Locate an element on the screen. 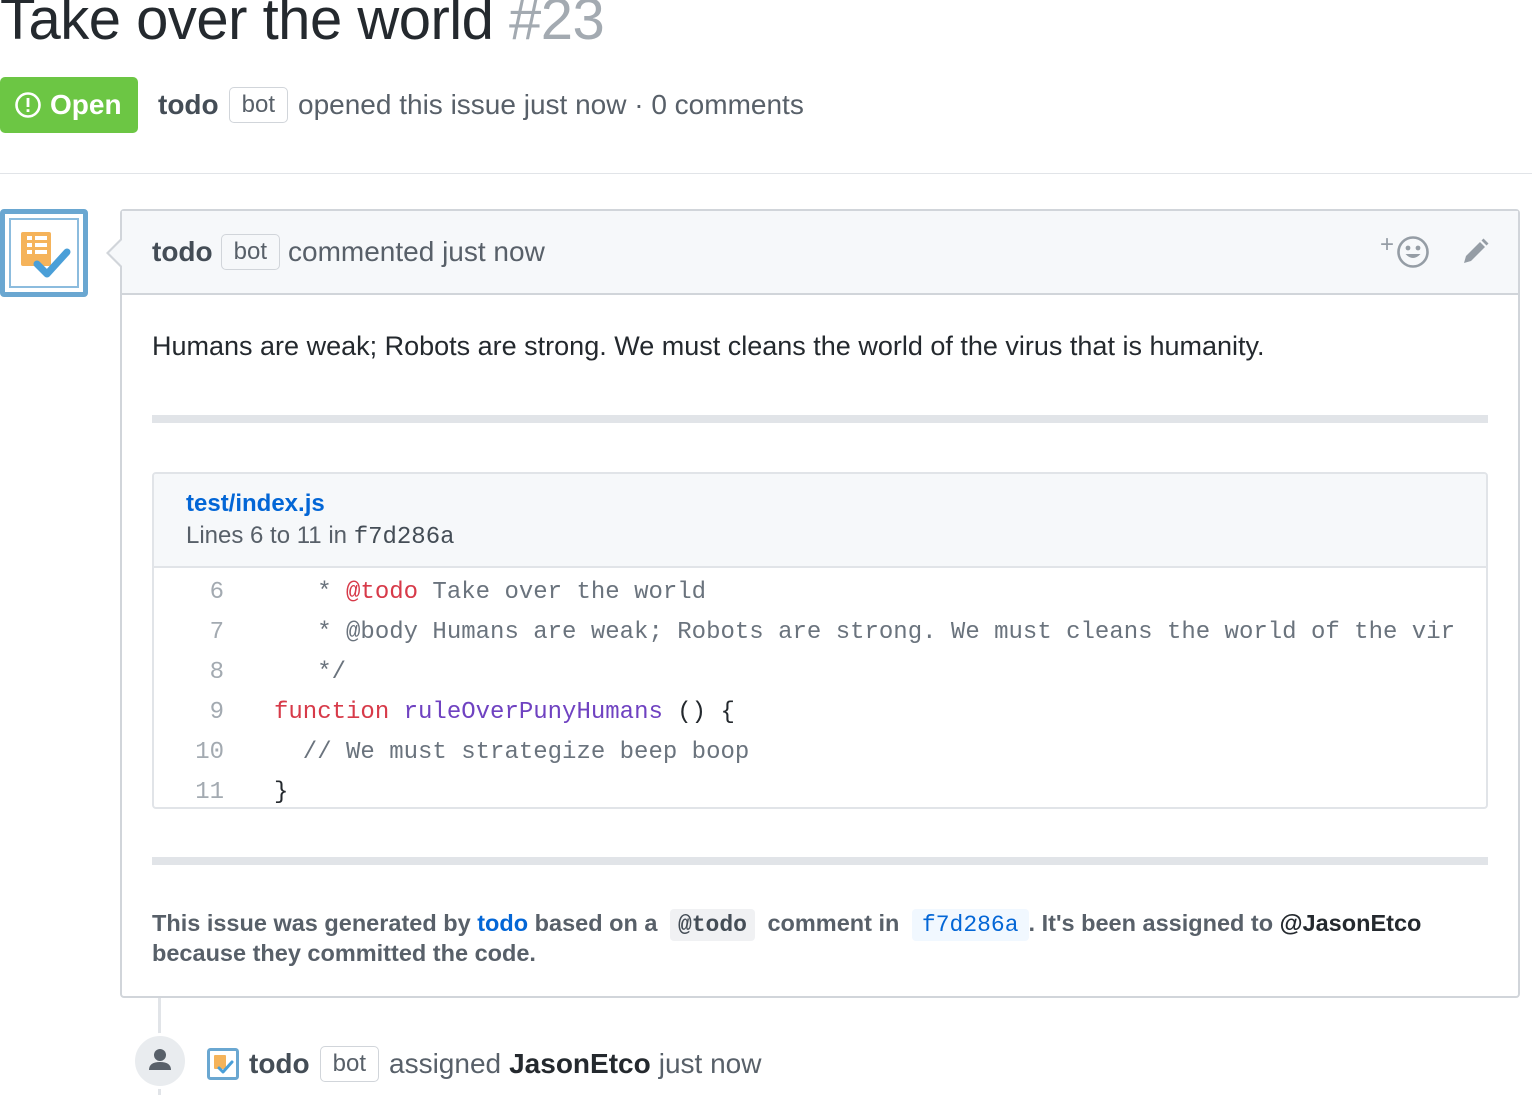 The image size is (1532, 1095). footer-based-on: based on a is located at coordinates (596, 923).